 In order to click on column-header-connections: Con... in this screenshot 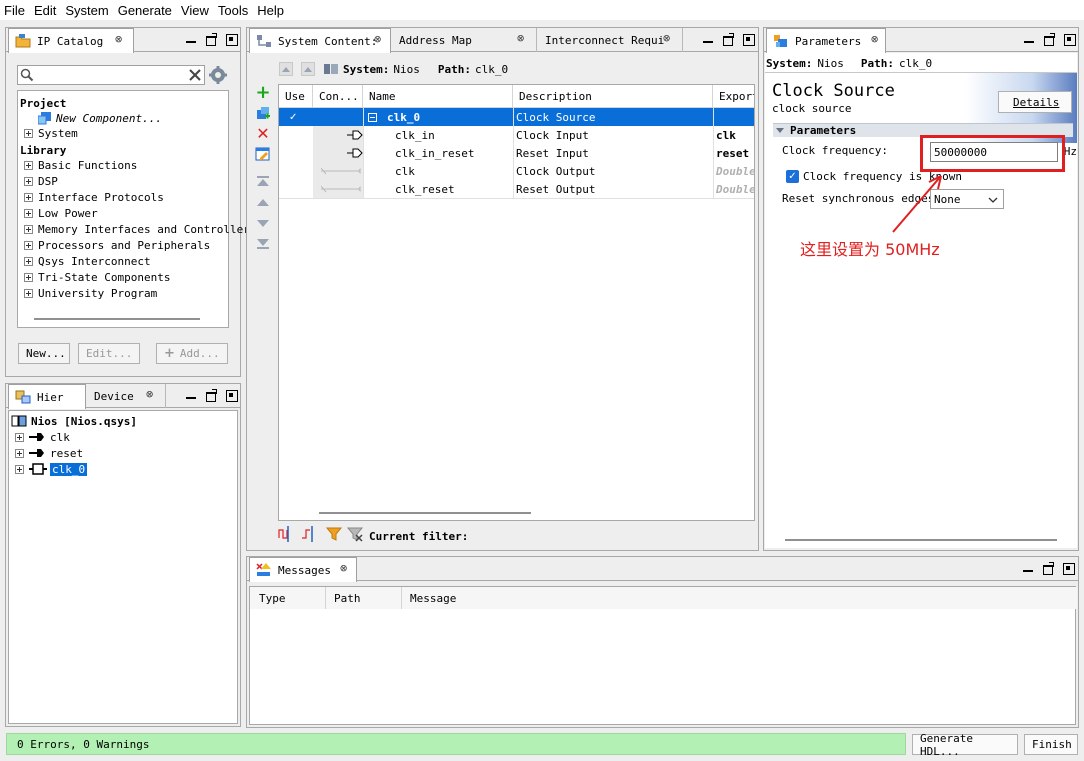, I will do `click(338, 96)`.